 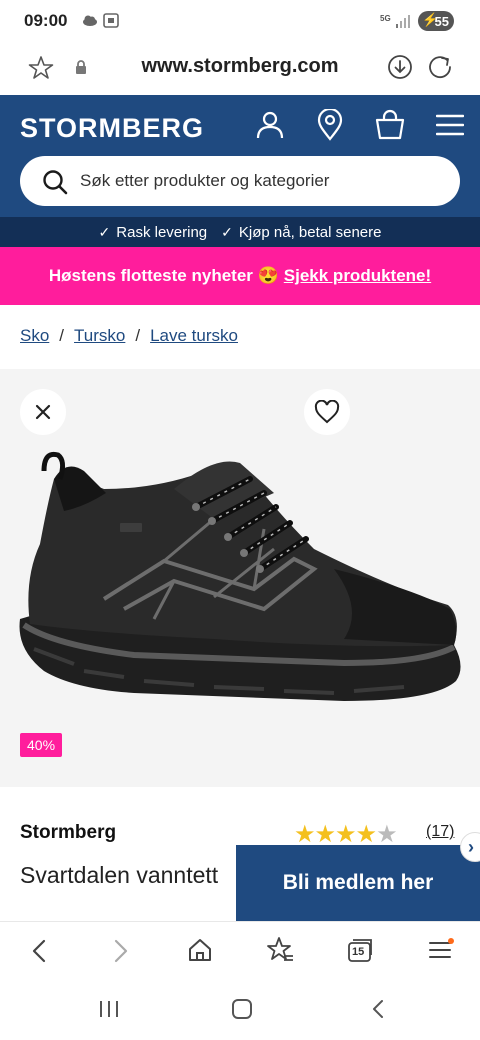 I want to click on usp-item: ✓ Rask levering, so click(x=153, y=232).